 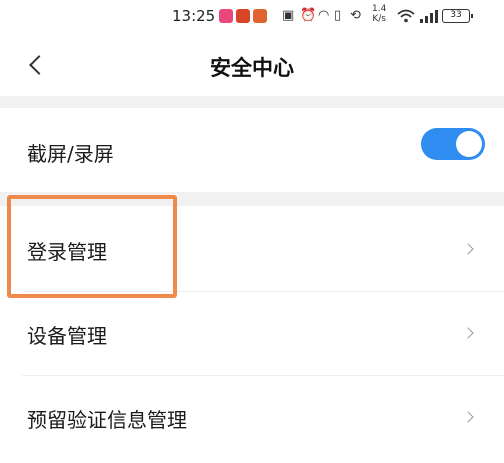 What do you see at coordinates (194, 16) in the screenshot?
I see `status-time: 13:25` at bounding box center [194, 16].